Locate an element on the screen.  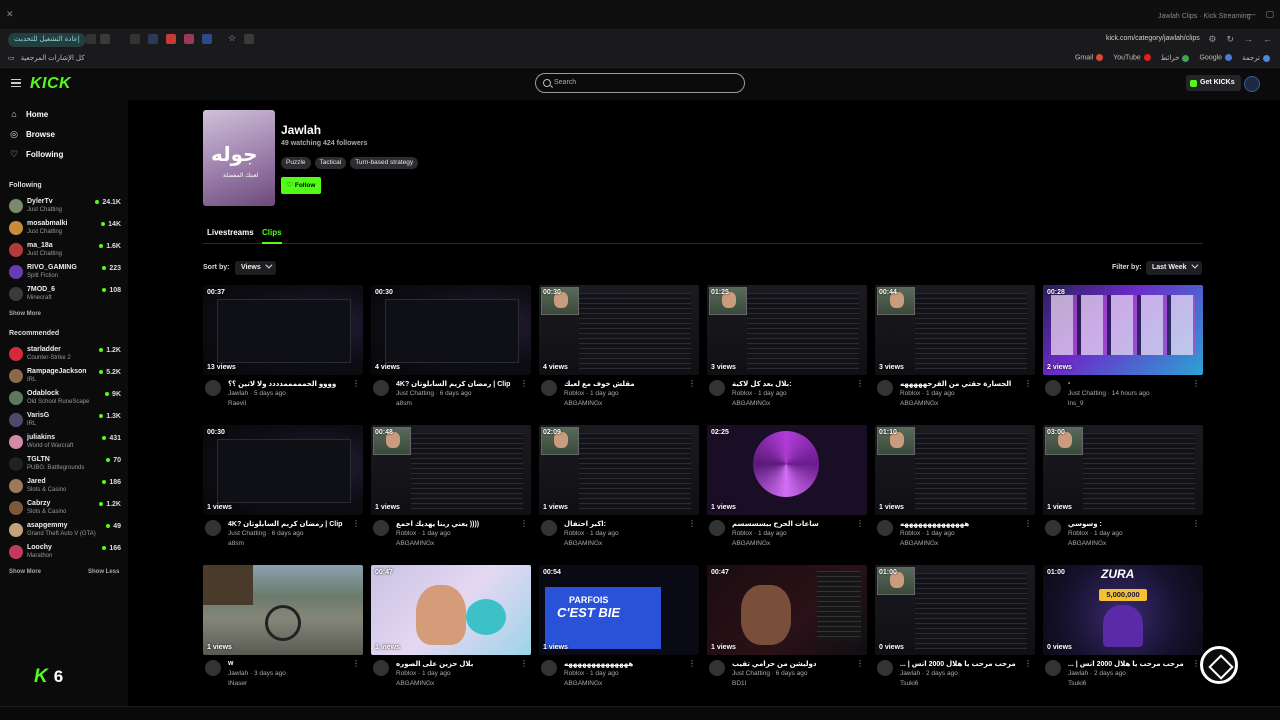
site-settings-icon is located at coordinates (249, 39).